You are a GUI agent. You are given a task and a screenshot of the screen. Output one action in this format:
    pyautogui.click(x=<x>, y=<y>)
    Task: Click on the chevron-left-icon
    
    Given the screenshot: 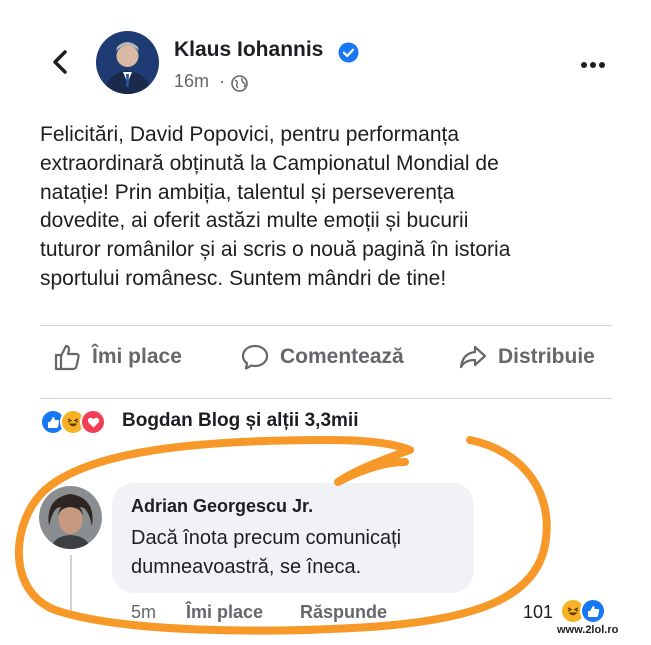 What is the action you would take?
    pyautogui.click(x=60, y=62)
    